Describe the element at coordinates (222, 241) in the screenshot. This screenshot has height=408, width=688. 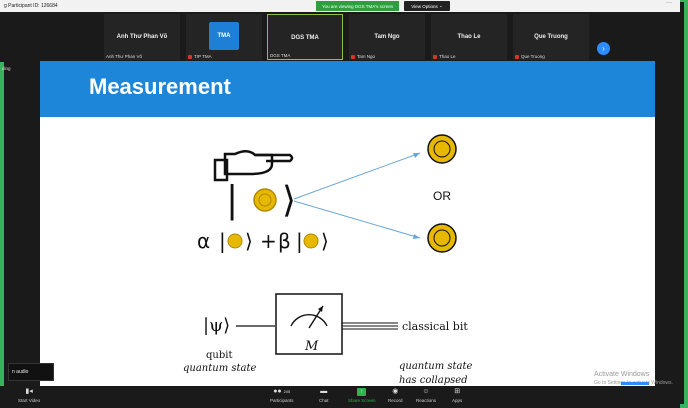
I see `ket-open-2: |` at that location.